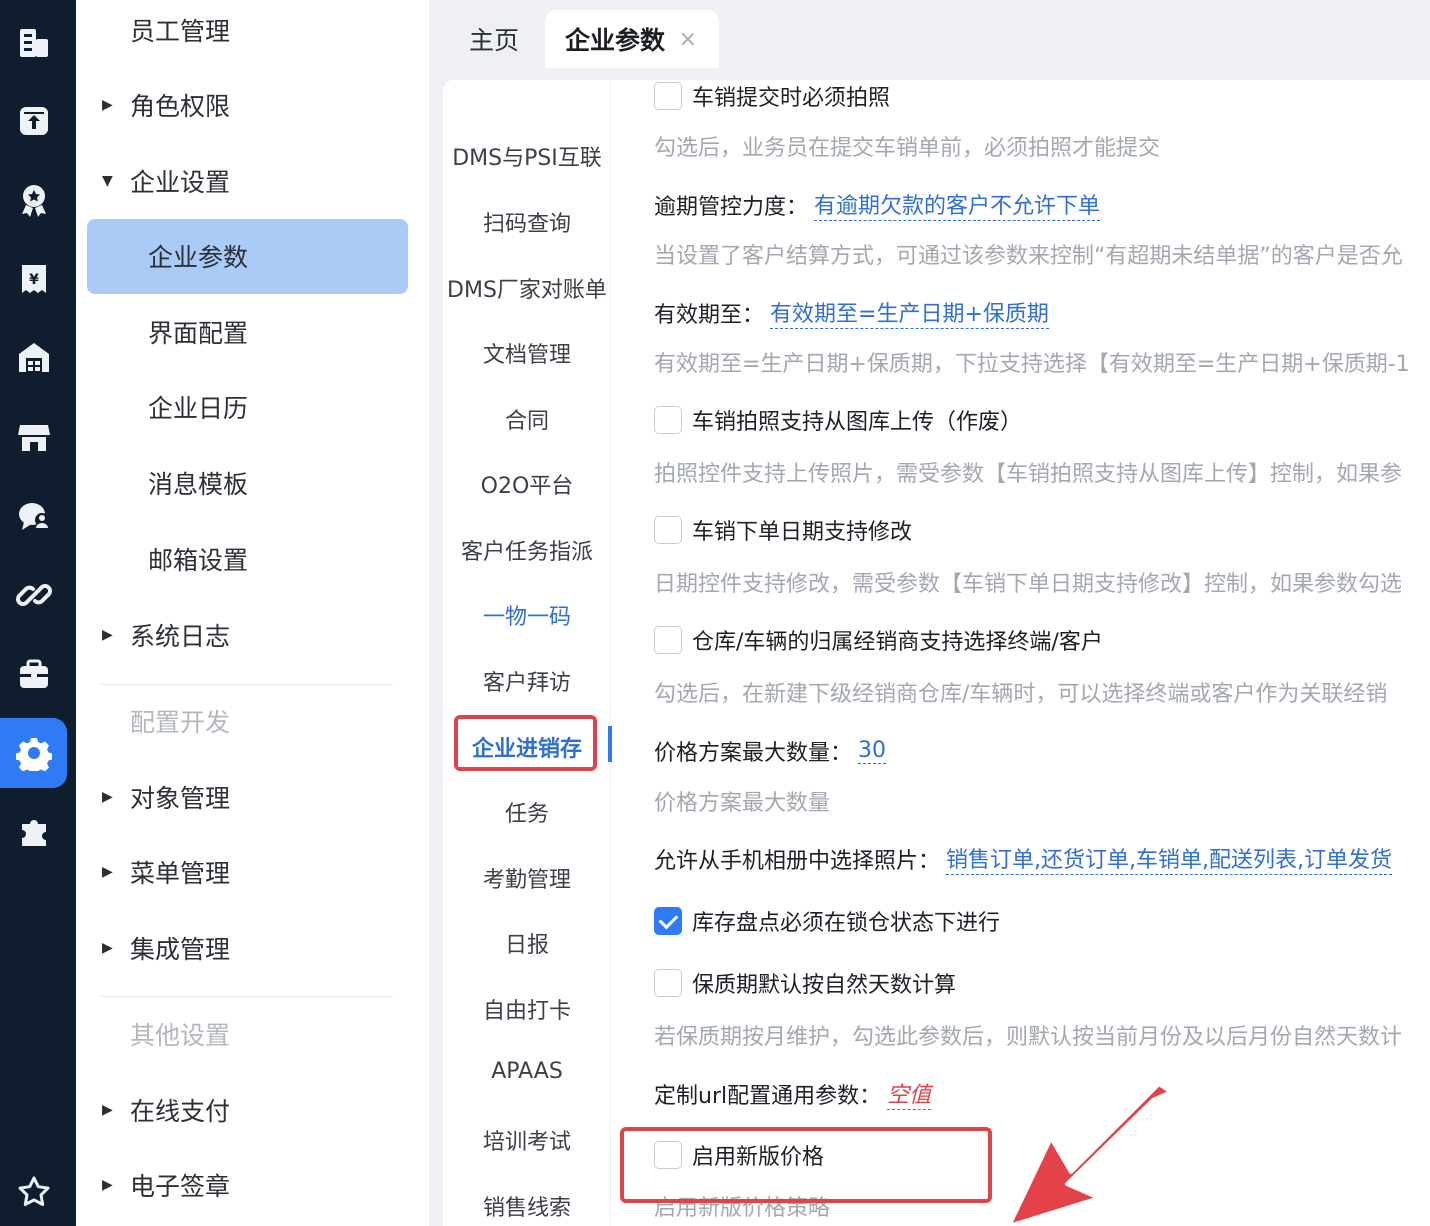 Image resolution: width=1430 pixels, height=1226 pixels. Describe the element at coordinates (252, 1034) in the screenshot. I see `menu-group-other-settings: 其他设置` at that location.